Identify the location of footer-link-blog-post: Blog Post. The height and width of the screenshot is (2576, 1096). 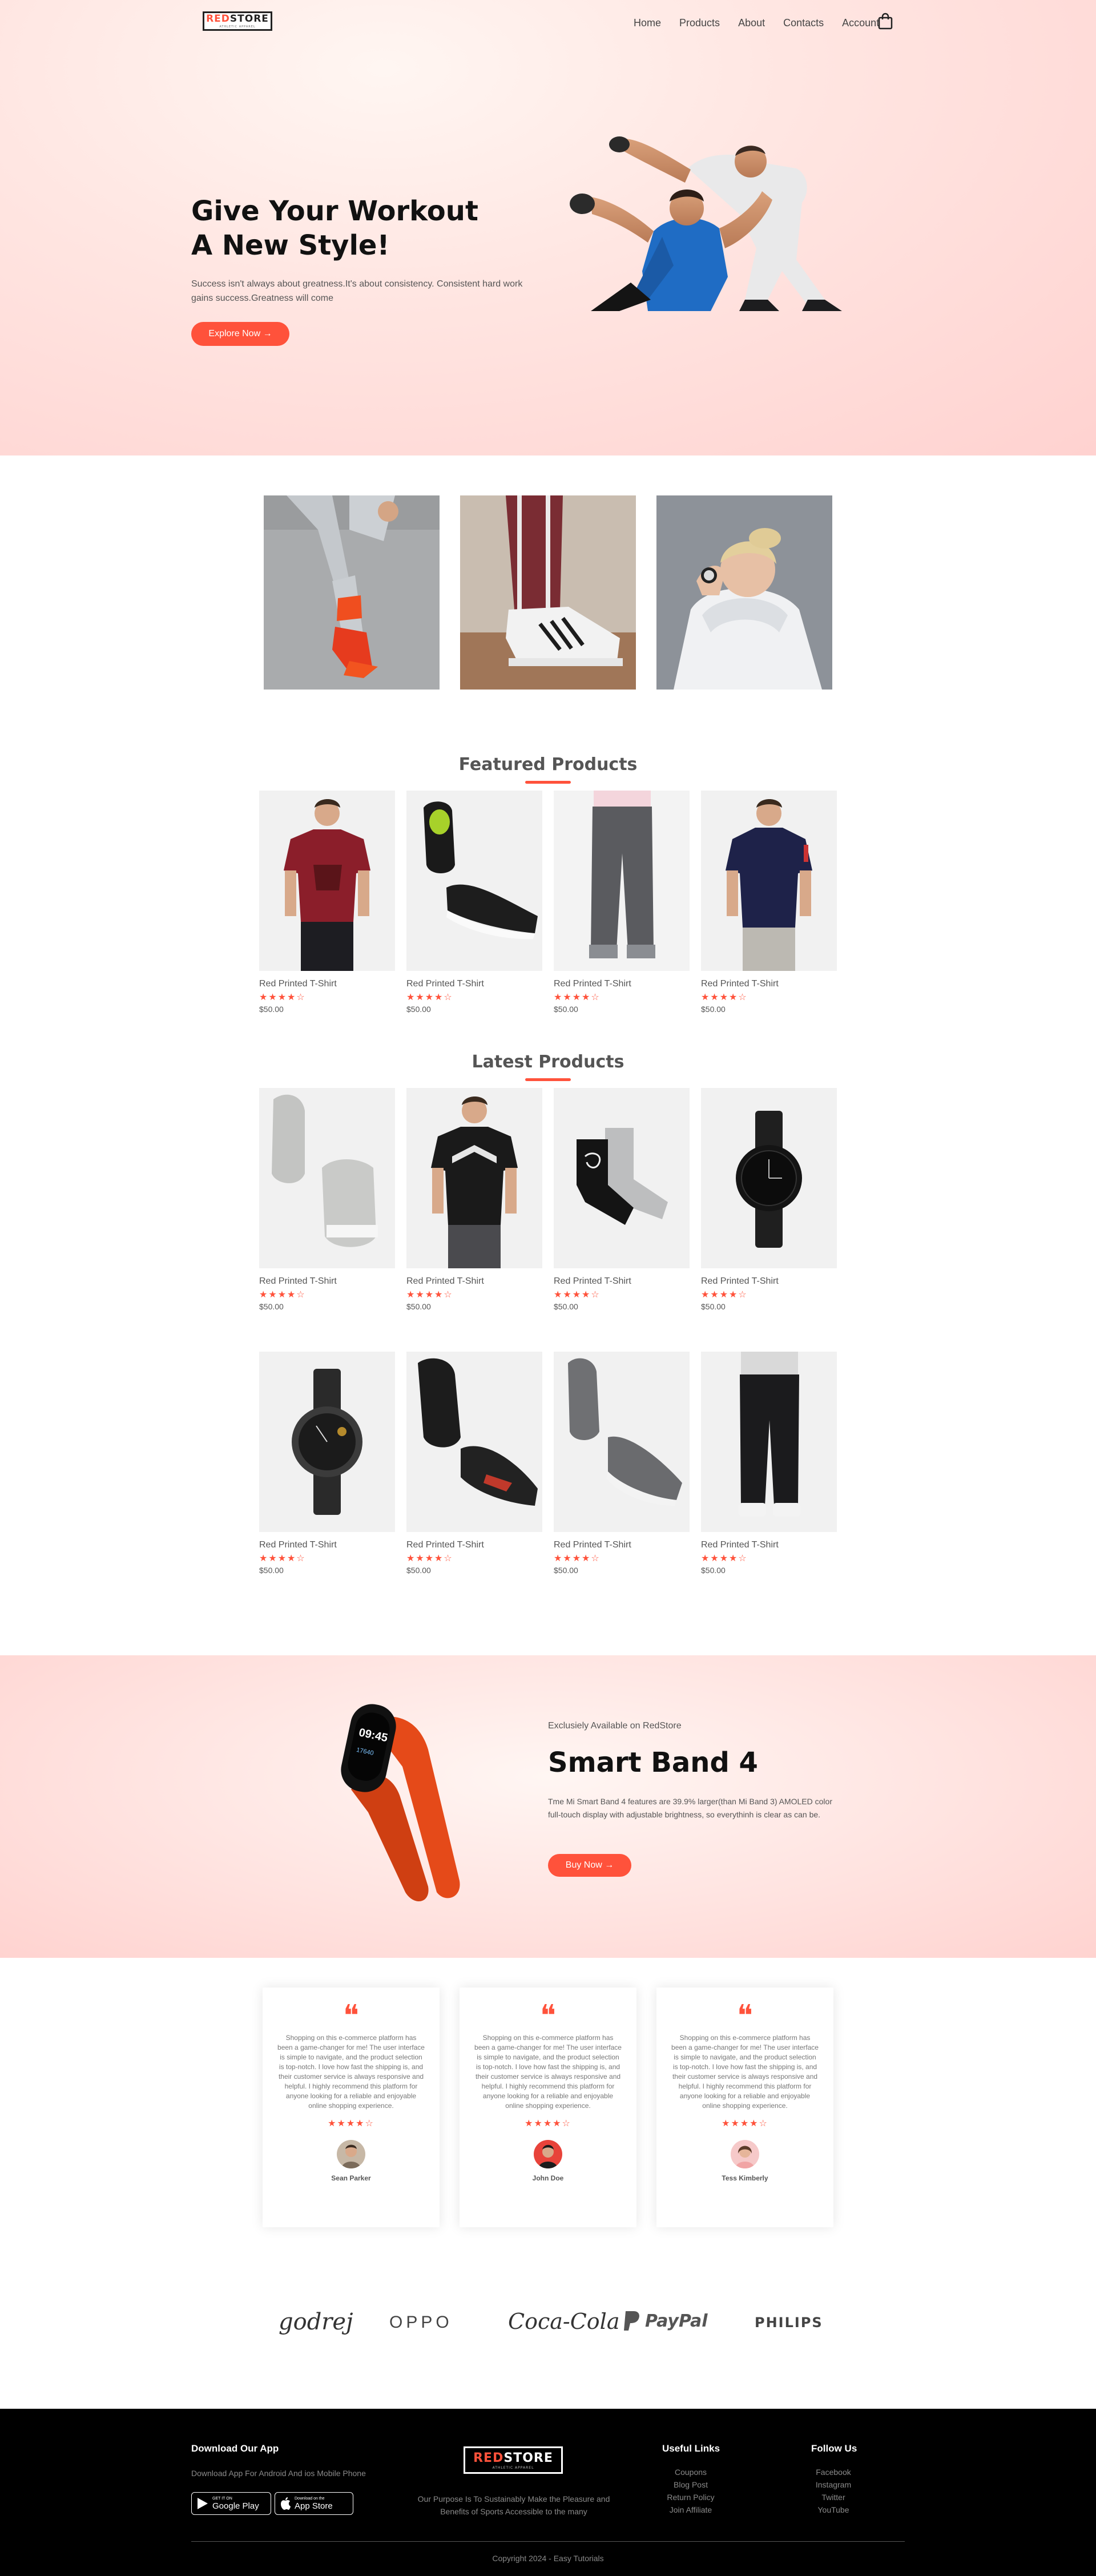
(690, 2484).